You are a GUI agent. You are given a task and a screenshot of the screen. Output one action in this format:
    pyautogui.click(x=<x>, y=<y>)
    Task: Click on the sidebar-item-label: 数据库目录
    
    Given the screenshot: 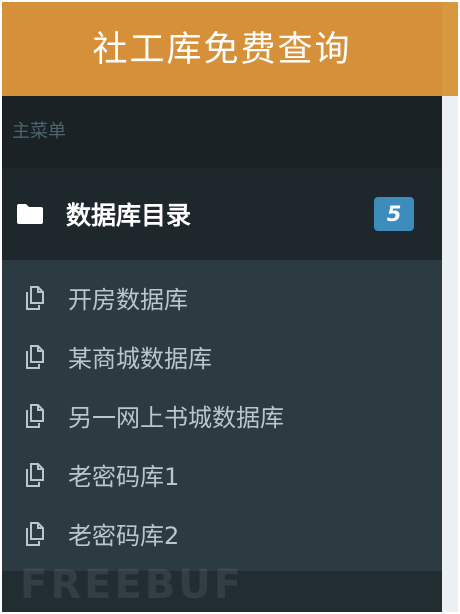 What is the action you would take?
    pyautogui.click(x=129, y=215)
    